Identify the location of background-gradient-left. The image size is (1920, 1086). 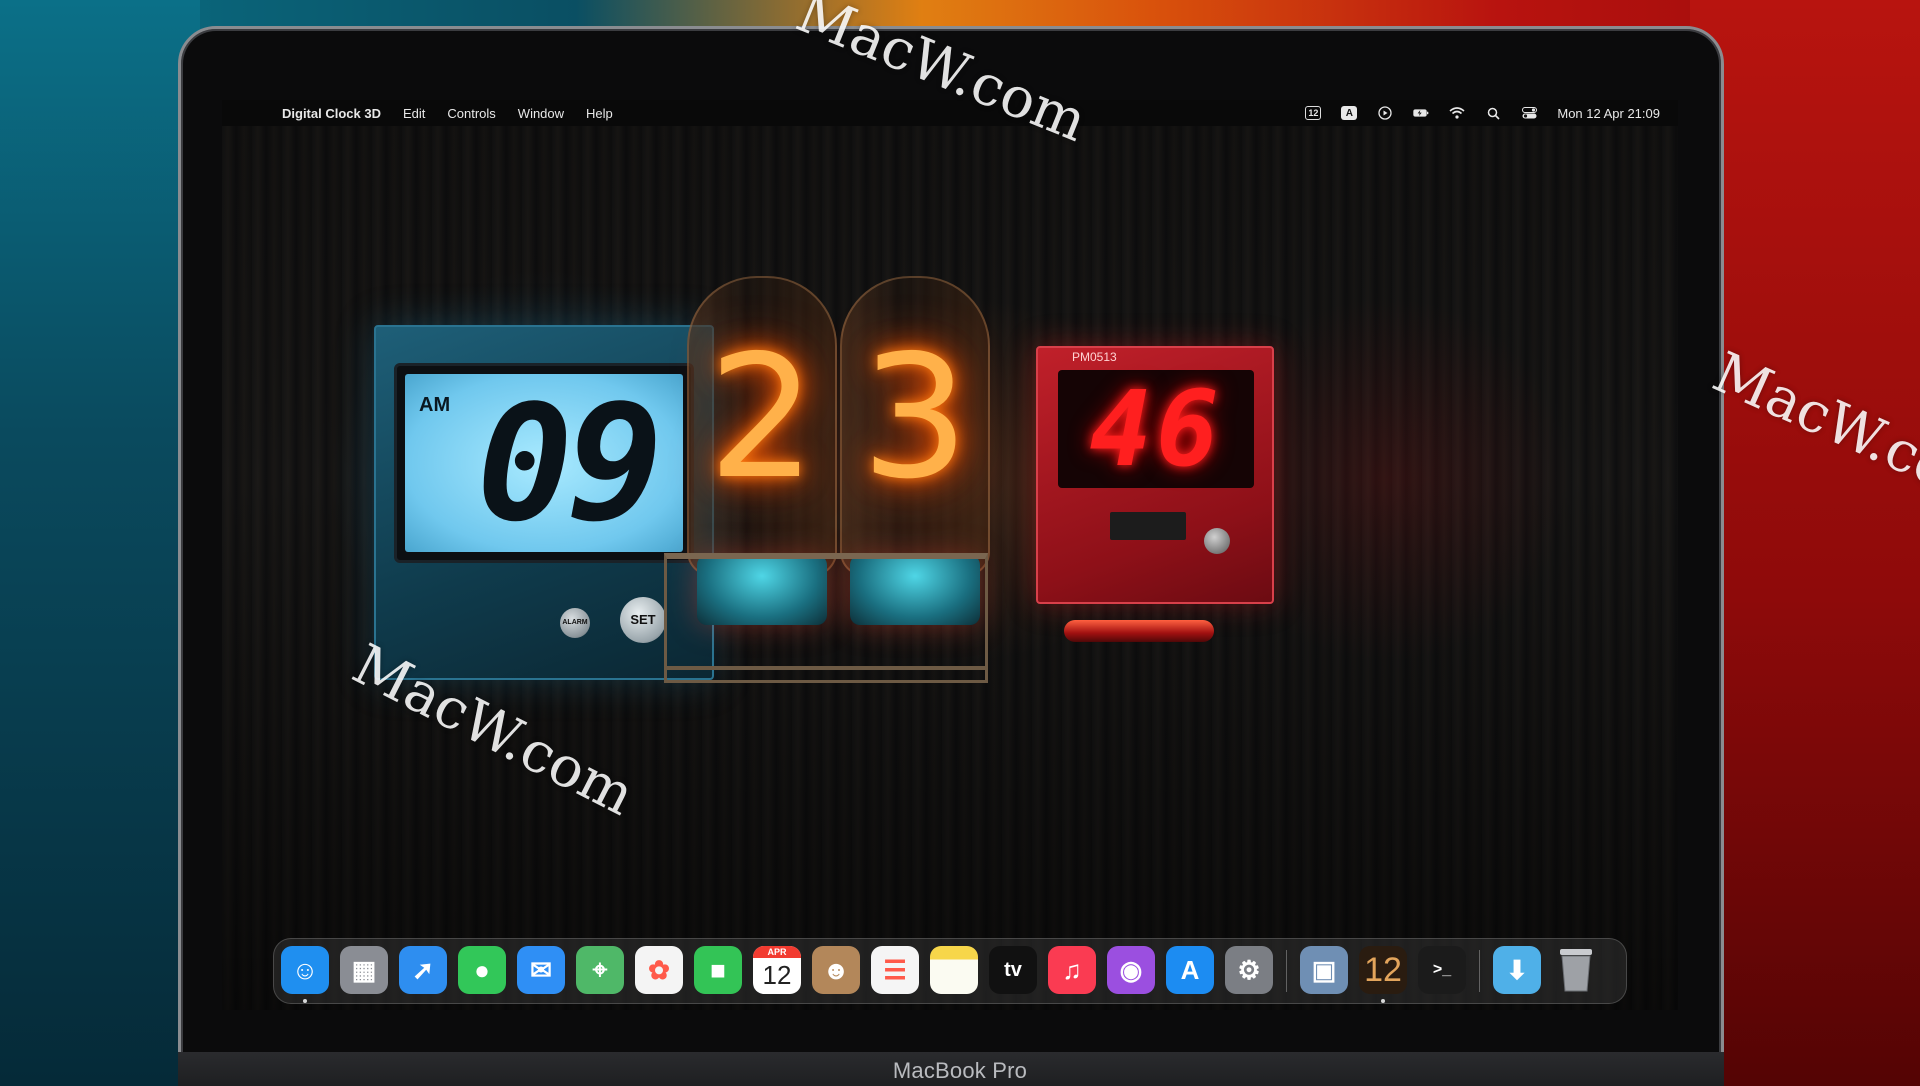
(100, 543).